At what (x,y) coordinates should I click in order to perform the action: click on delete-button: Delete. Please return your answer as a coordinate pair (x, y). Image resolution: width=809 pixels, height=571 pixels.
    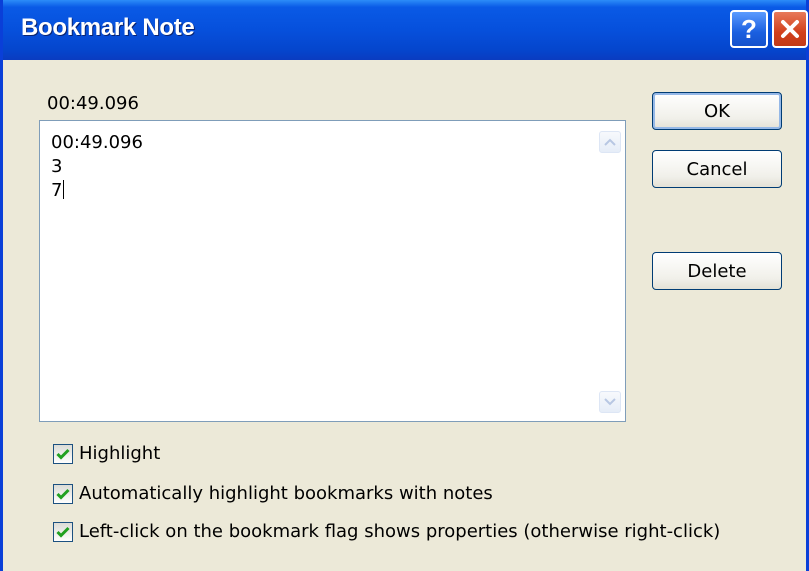
    Looking at the image, I should click on (717, 271).